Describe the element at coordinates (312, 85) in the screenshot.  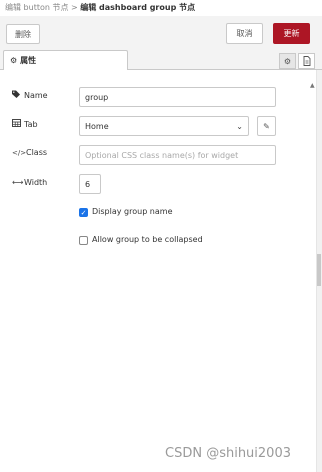
I see `scroll-up-arrow-icon: ▲` at that location.